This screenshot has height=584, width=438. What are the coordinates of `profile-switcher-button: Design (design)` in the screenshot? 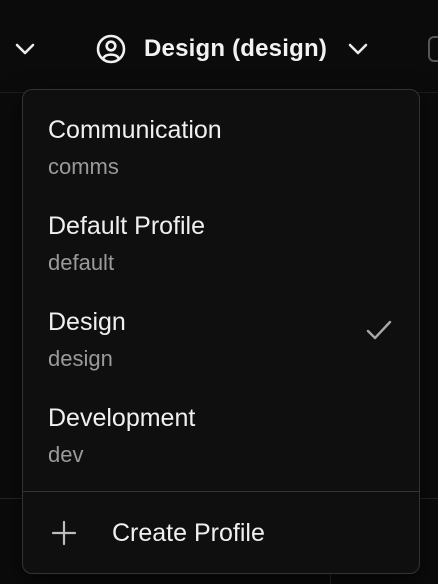 It's located at (232, 49).